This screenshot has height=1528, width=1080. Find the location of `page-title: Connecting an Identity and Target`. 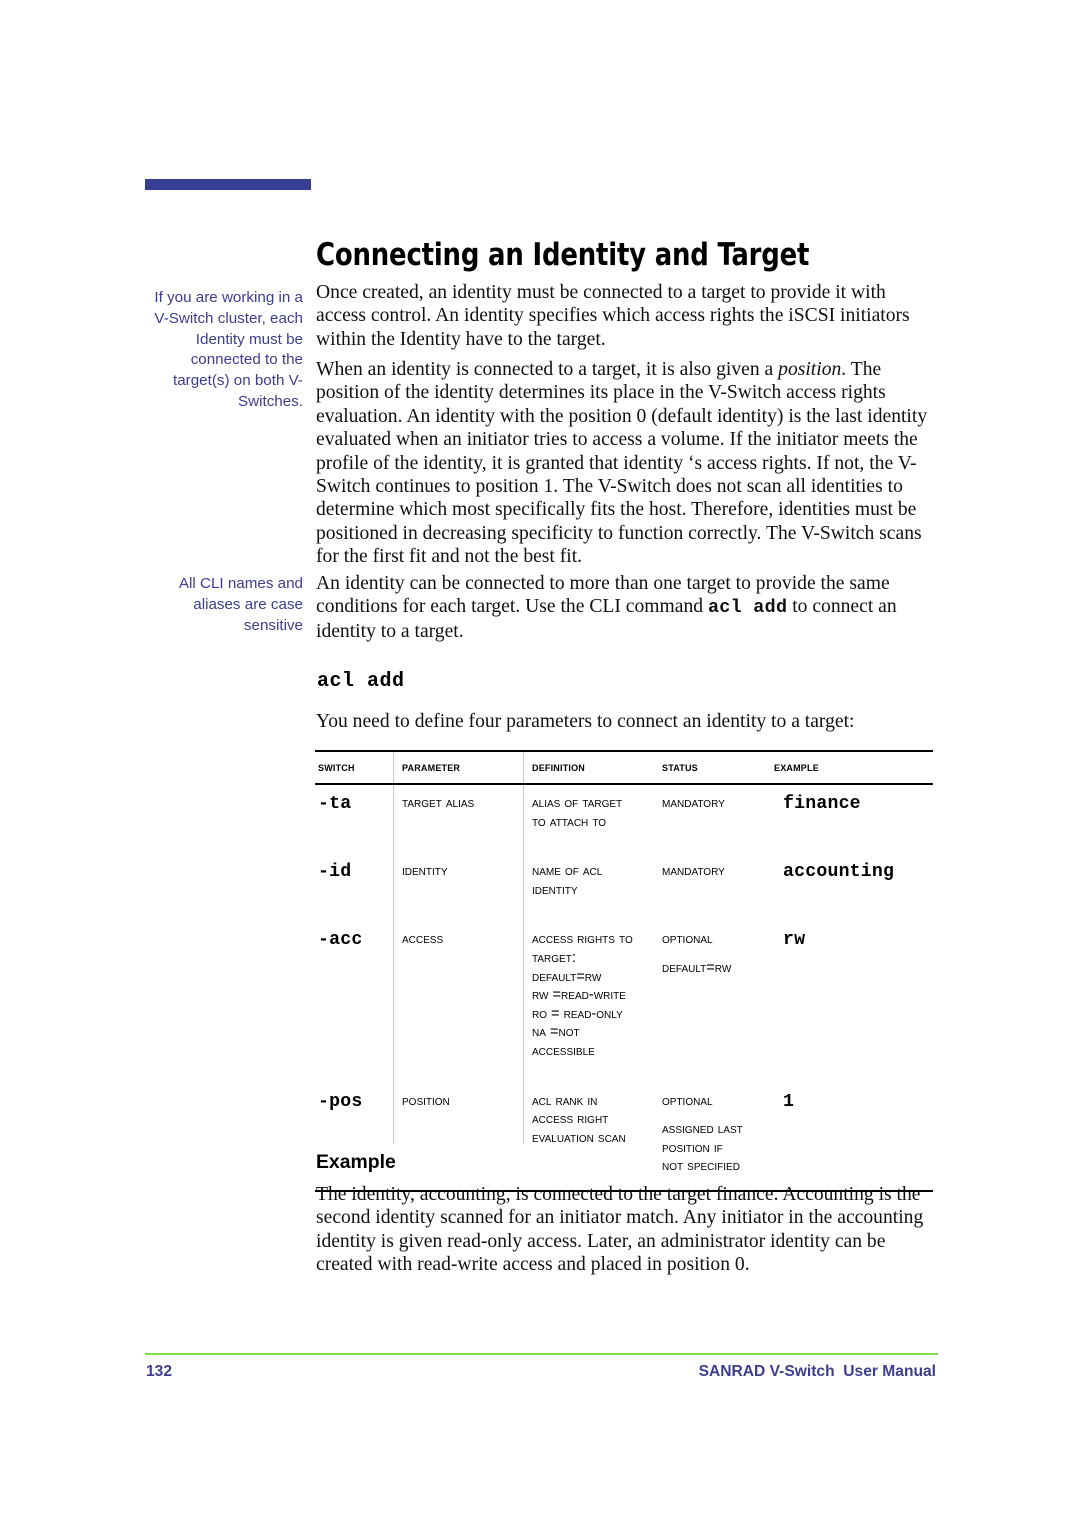

page-title: Connecting an Identity and Target is located at coordinates (563, 254).